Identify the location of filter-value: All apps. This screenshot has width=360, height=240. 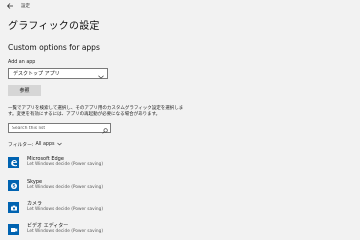
(45, 144).